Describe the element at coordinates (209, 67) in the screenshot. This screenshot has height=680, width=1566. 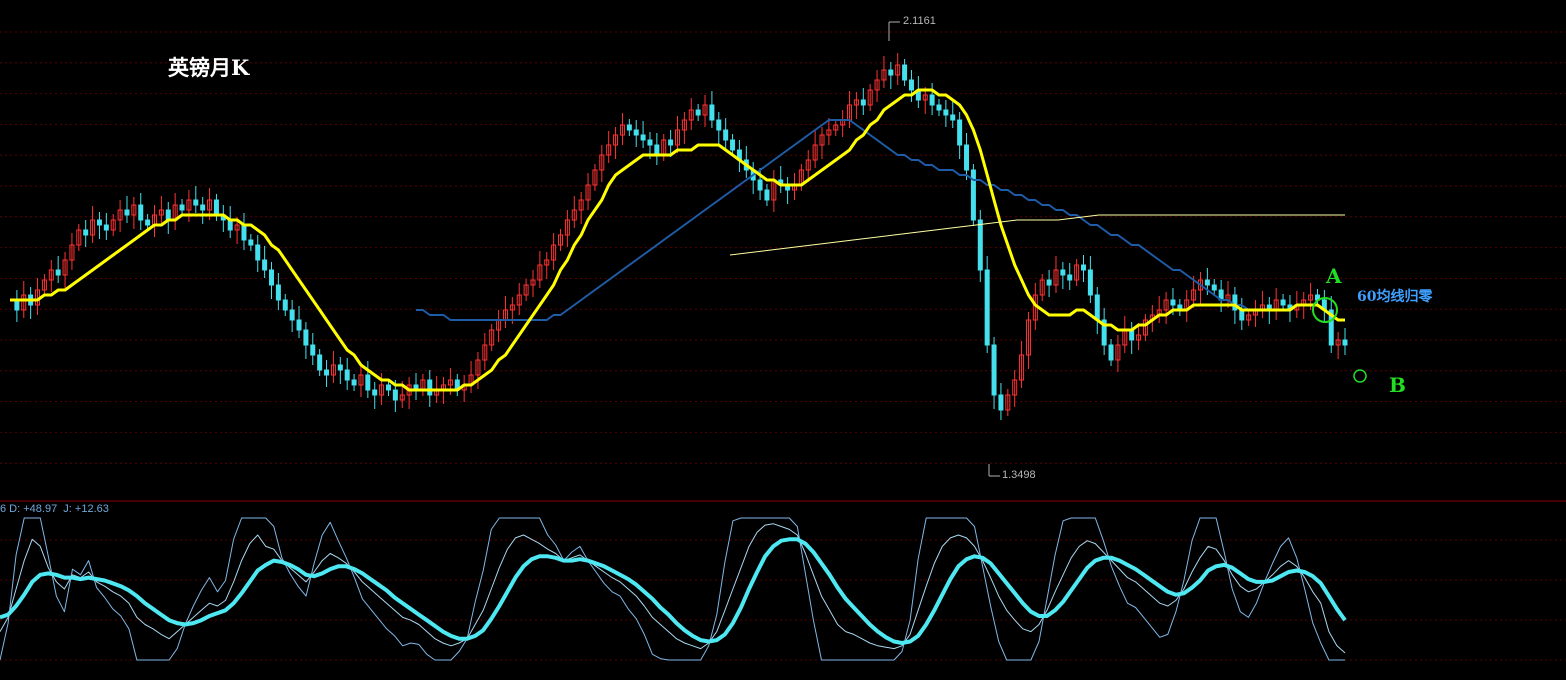
I see `chart-title: 英镑月K` at that location.